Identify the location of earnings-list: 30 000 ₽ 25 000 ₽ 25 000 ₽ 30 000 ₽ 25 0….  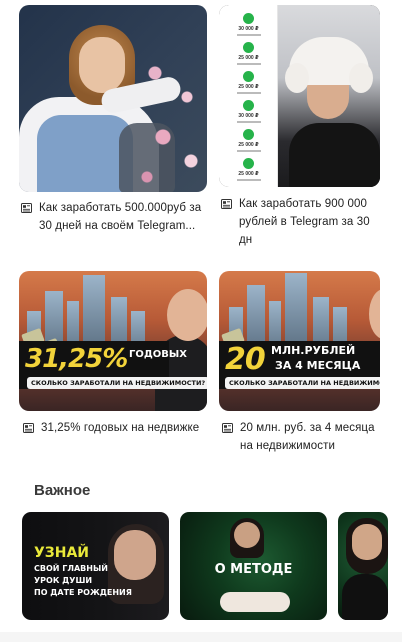
(248, 96).